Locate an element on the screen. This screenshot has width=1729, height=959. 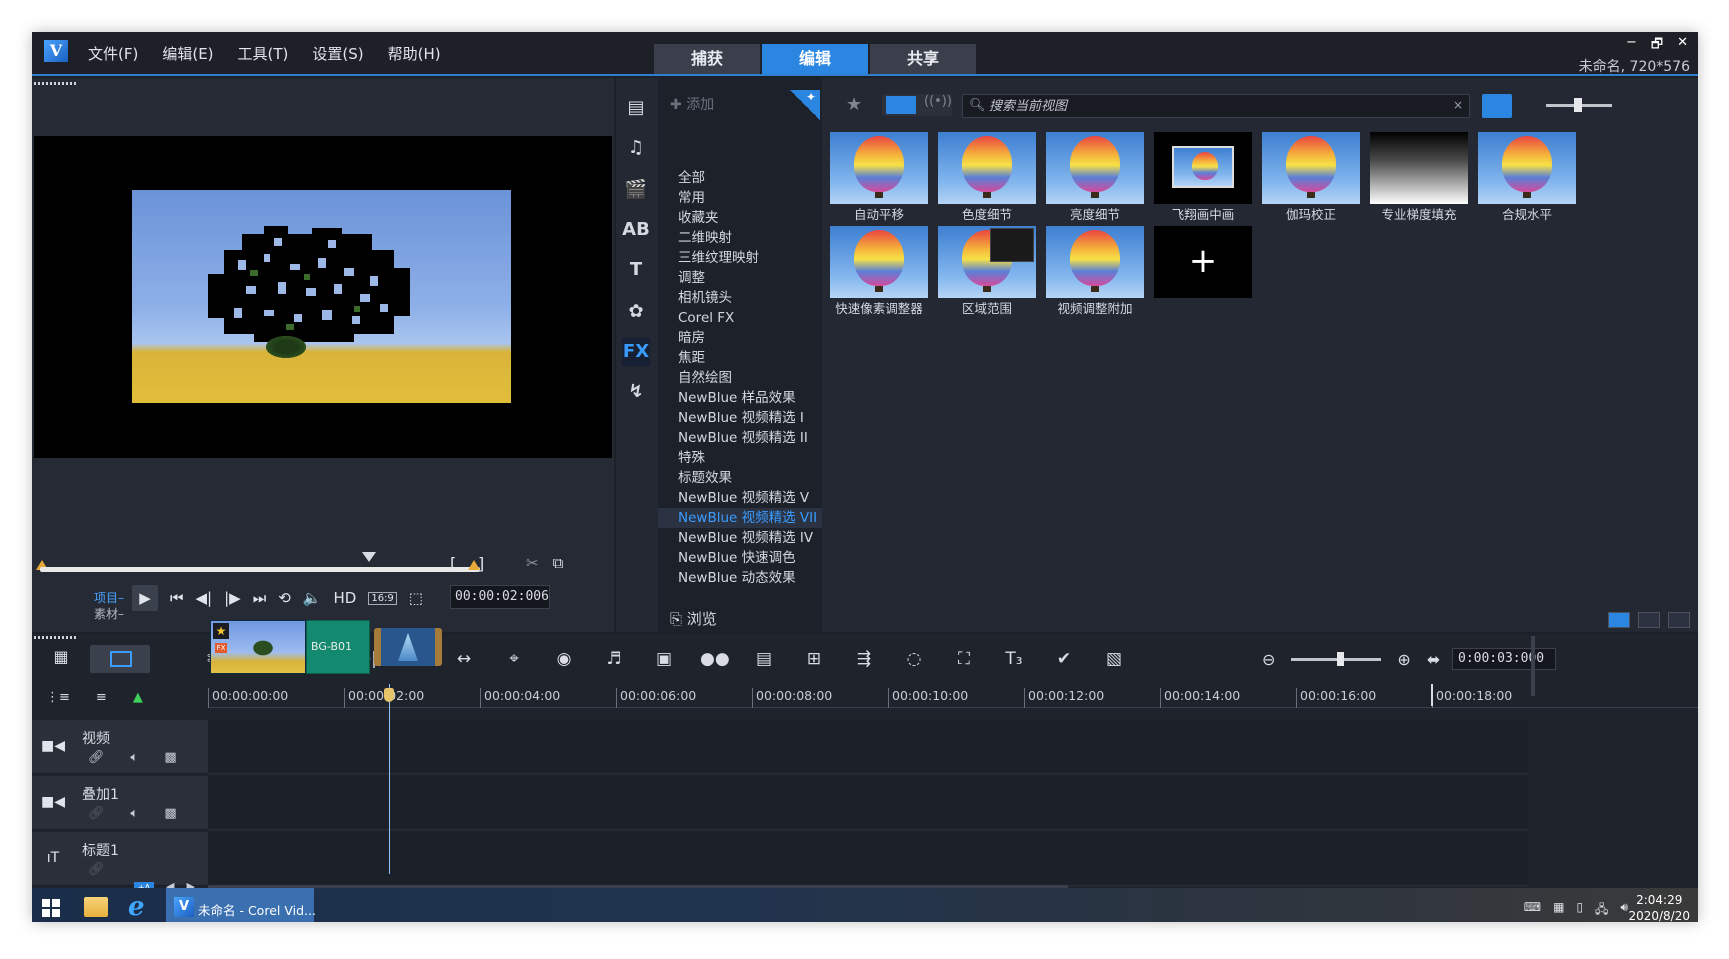
audio-mixer-icon: ♬ is located at coordinates (614, 659).